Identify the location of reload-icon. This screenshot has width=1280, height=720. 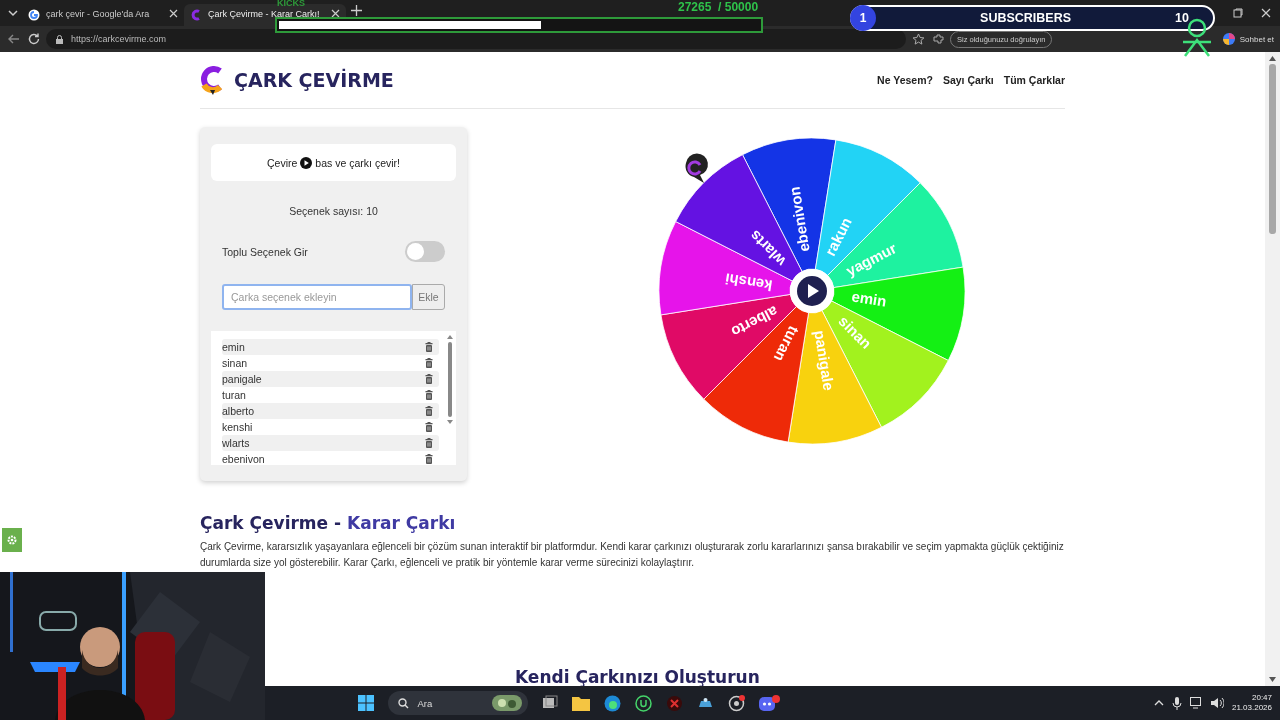
(34, 39).